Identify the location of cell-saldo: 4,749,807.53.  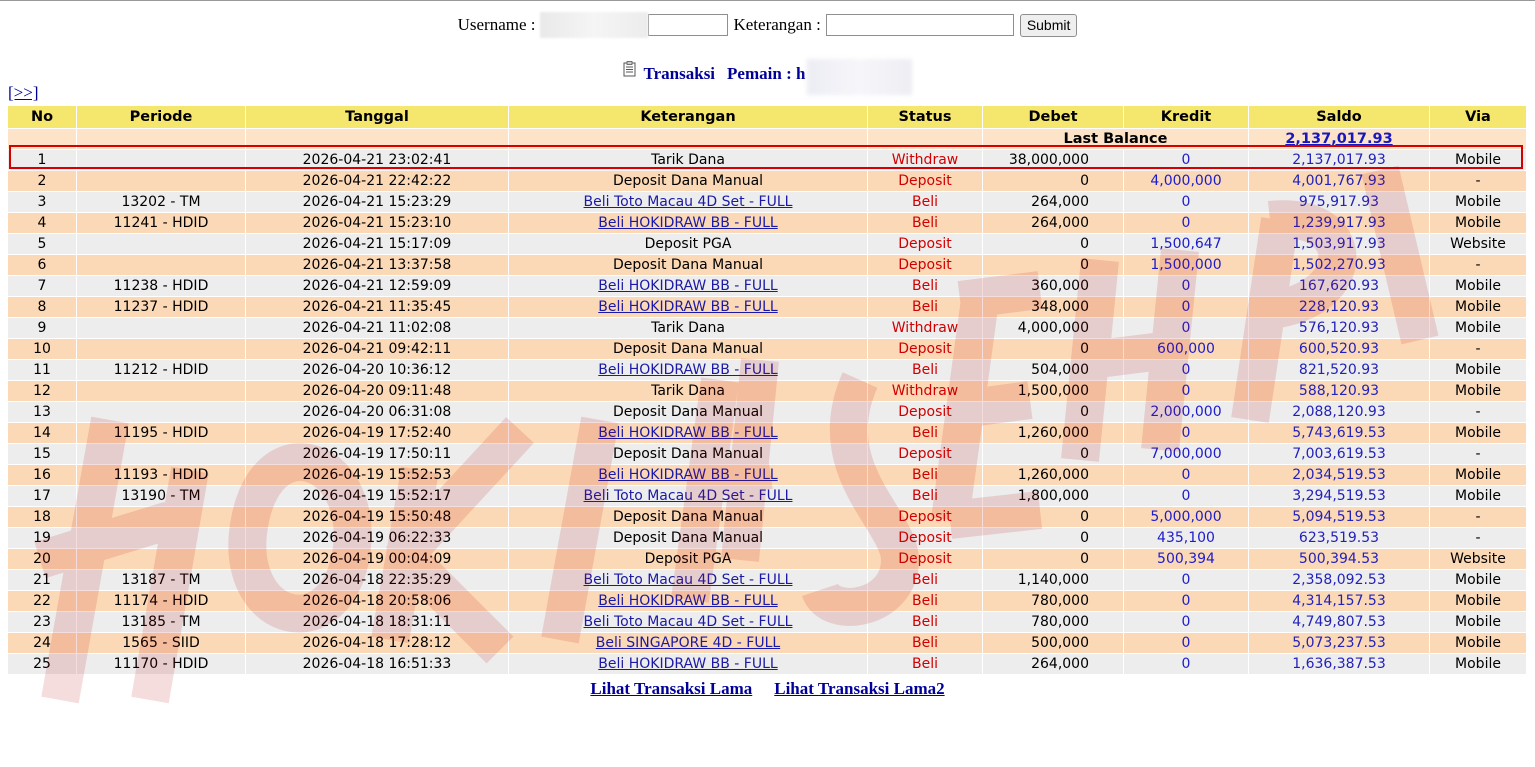
(1339, 622).